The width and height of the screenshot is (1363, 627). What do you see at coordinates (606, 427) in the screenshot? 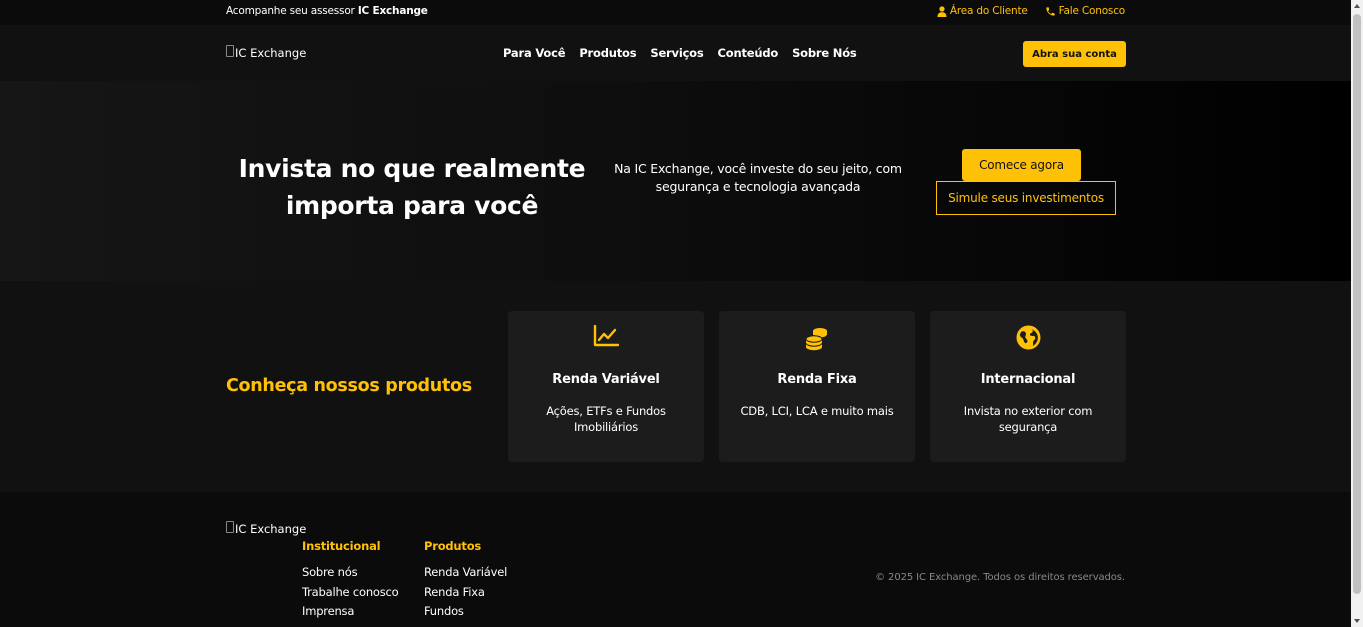
I see `product-description-line2: Imobiliários` at bounding box center [606, 427].